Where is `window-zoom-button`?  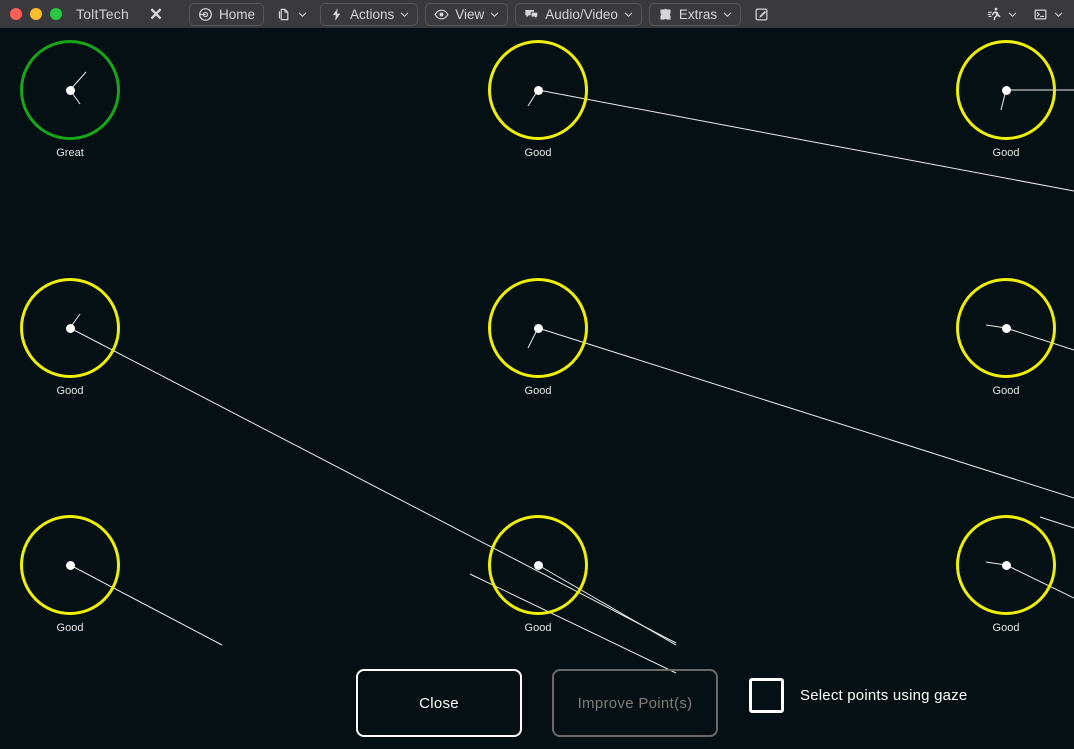
window-zoom-button is located at coordinates (56, 14).